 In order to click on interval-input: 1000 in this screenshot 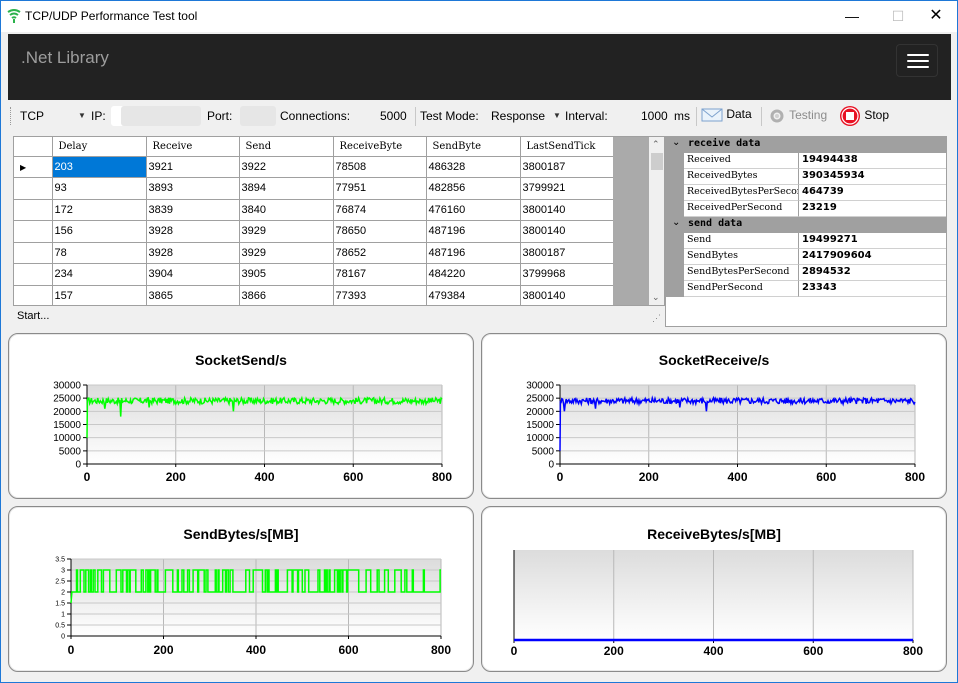, I will do `click(654, 116)`.